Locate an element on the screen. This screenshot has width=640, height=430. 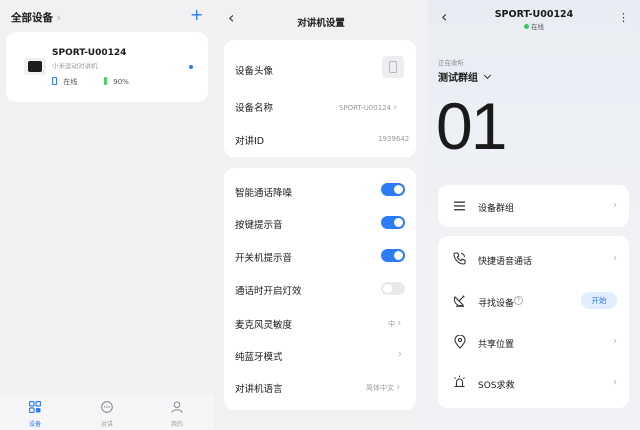
device-status: 在线 is located at coordinates (64, 82).